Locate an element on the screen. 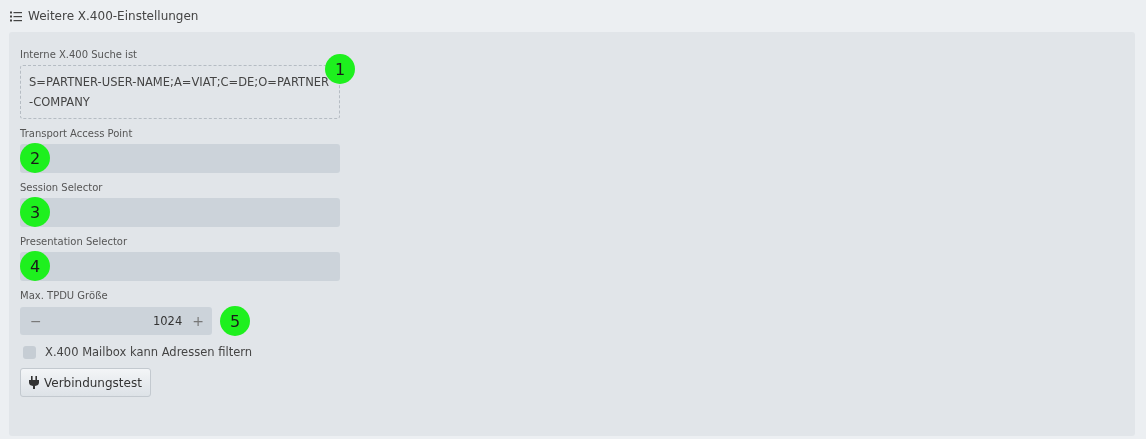  list-icon is located at coordinates (16, 16).